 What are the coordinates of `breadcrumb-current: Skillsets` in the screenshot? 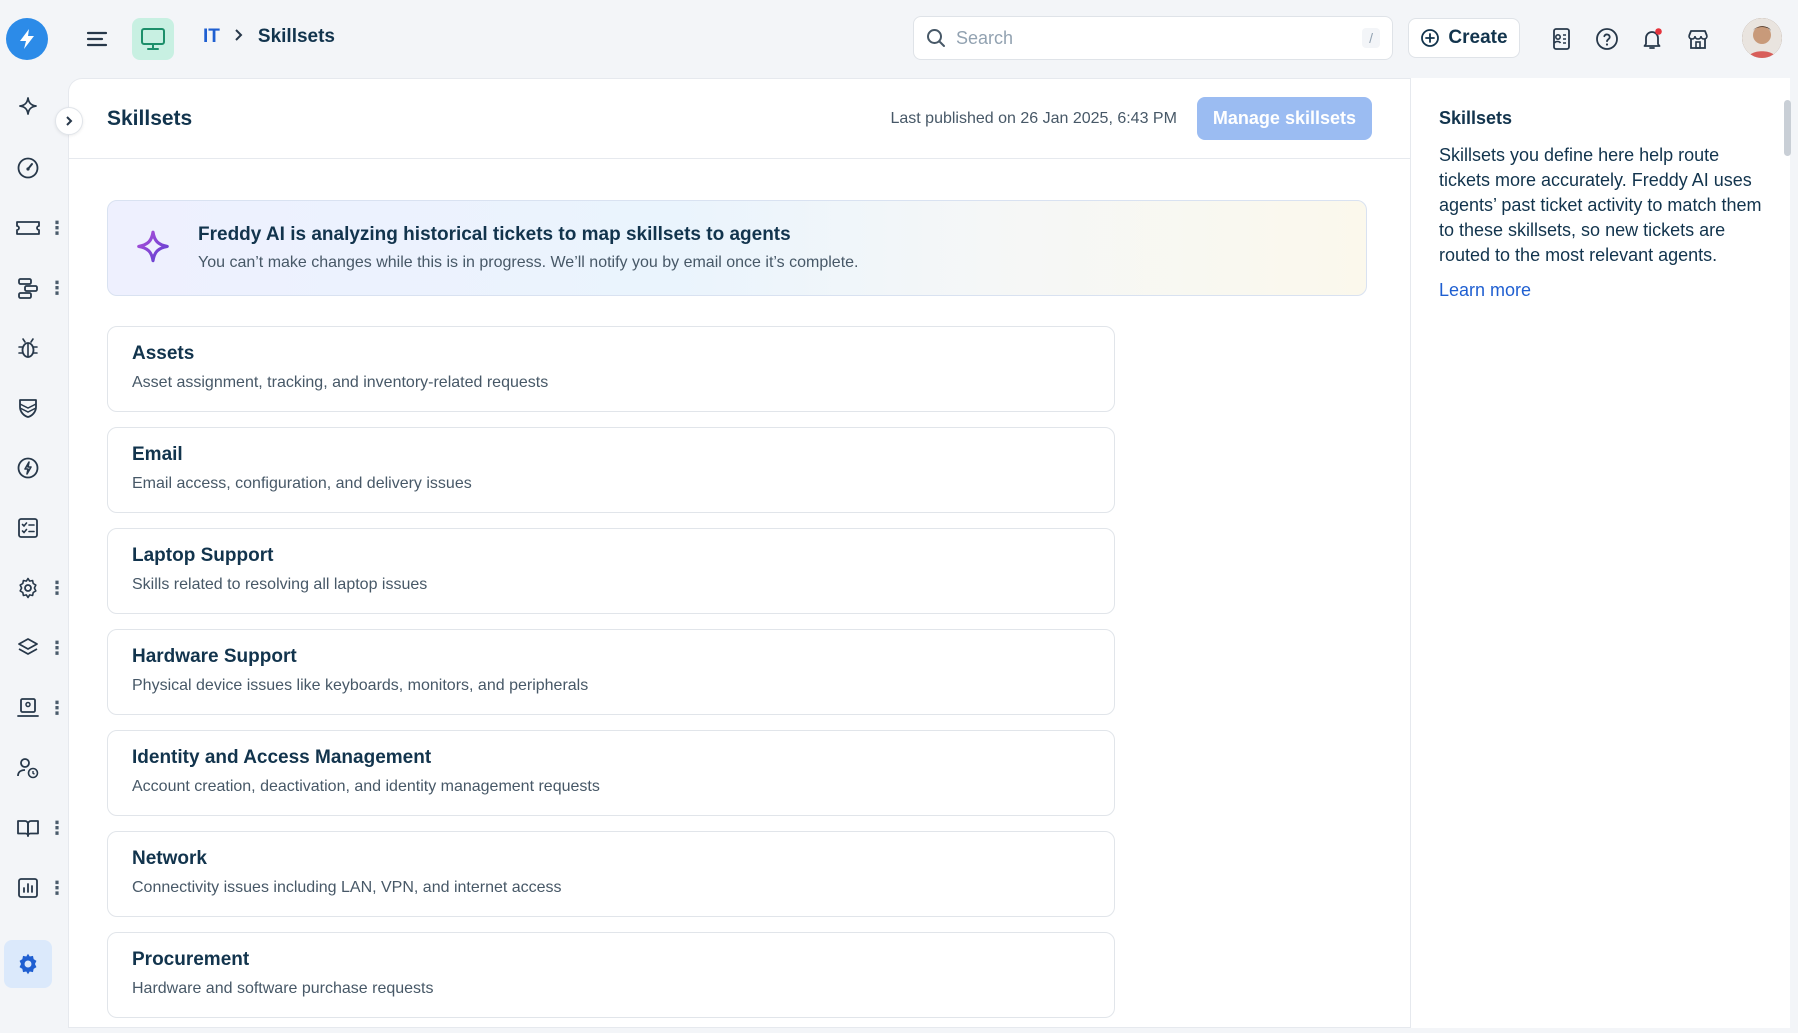 It's located at (296, 36).